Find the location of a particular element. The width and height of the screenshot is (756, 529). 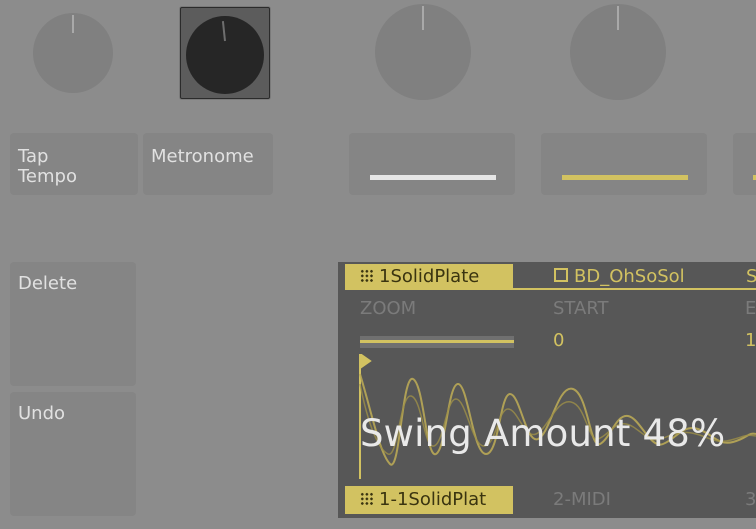

zoom-slider-fill is located at coordinates (437, 341).